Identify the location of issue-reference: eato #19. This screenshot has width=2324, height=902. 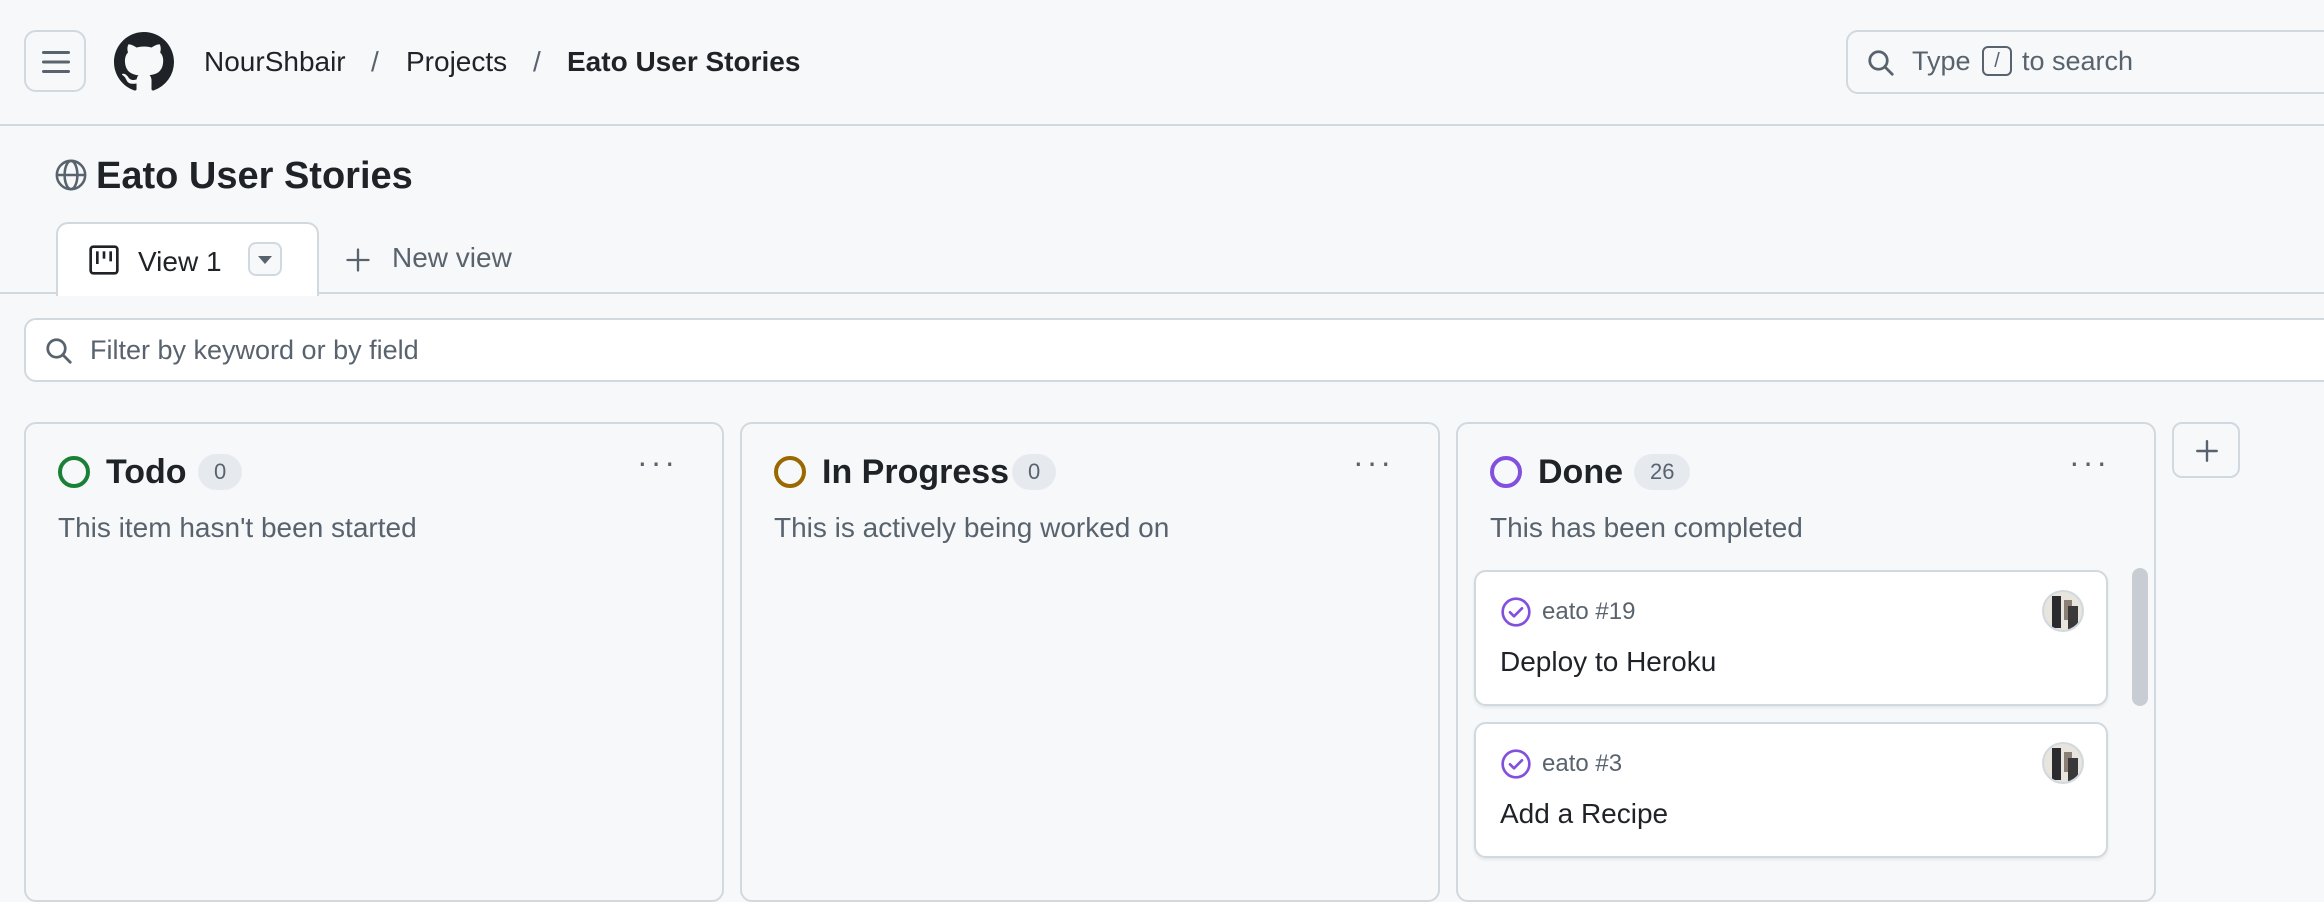
(1588, 612).